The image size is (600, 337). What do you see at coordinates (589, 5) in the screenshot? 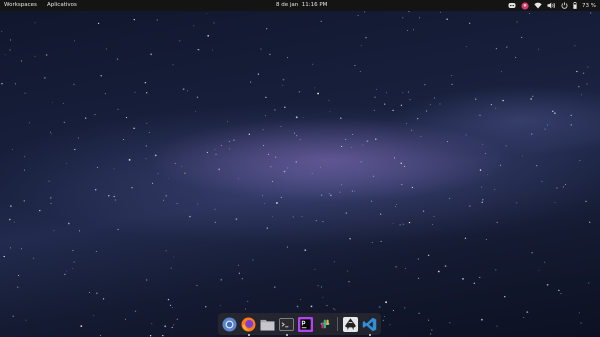
I see `battery-percentage: 73 %` at bounding box center [589, 5].